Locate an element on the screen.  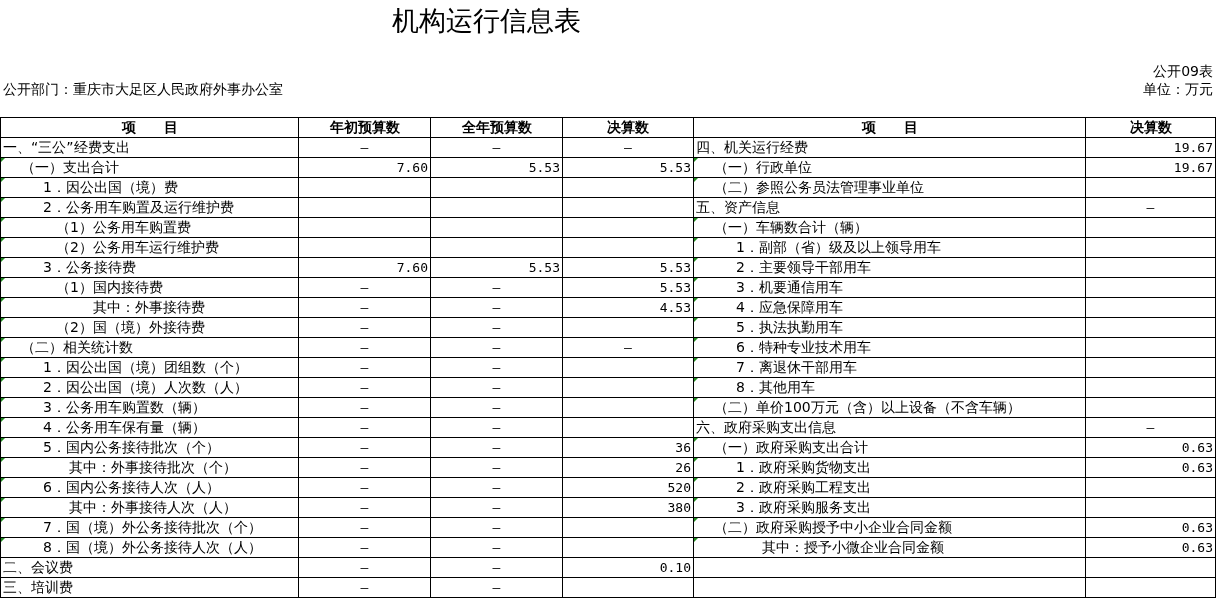
row-label: （1）国内接待费 is located at coordinates (109, 287).